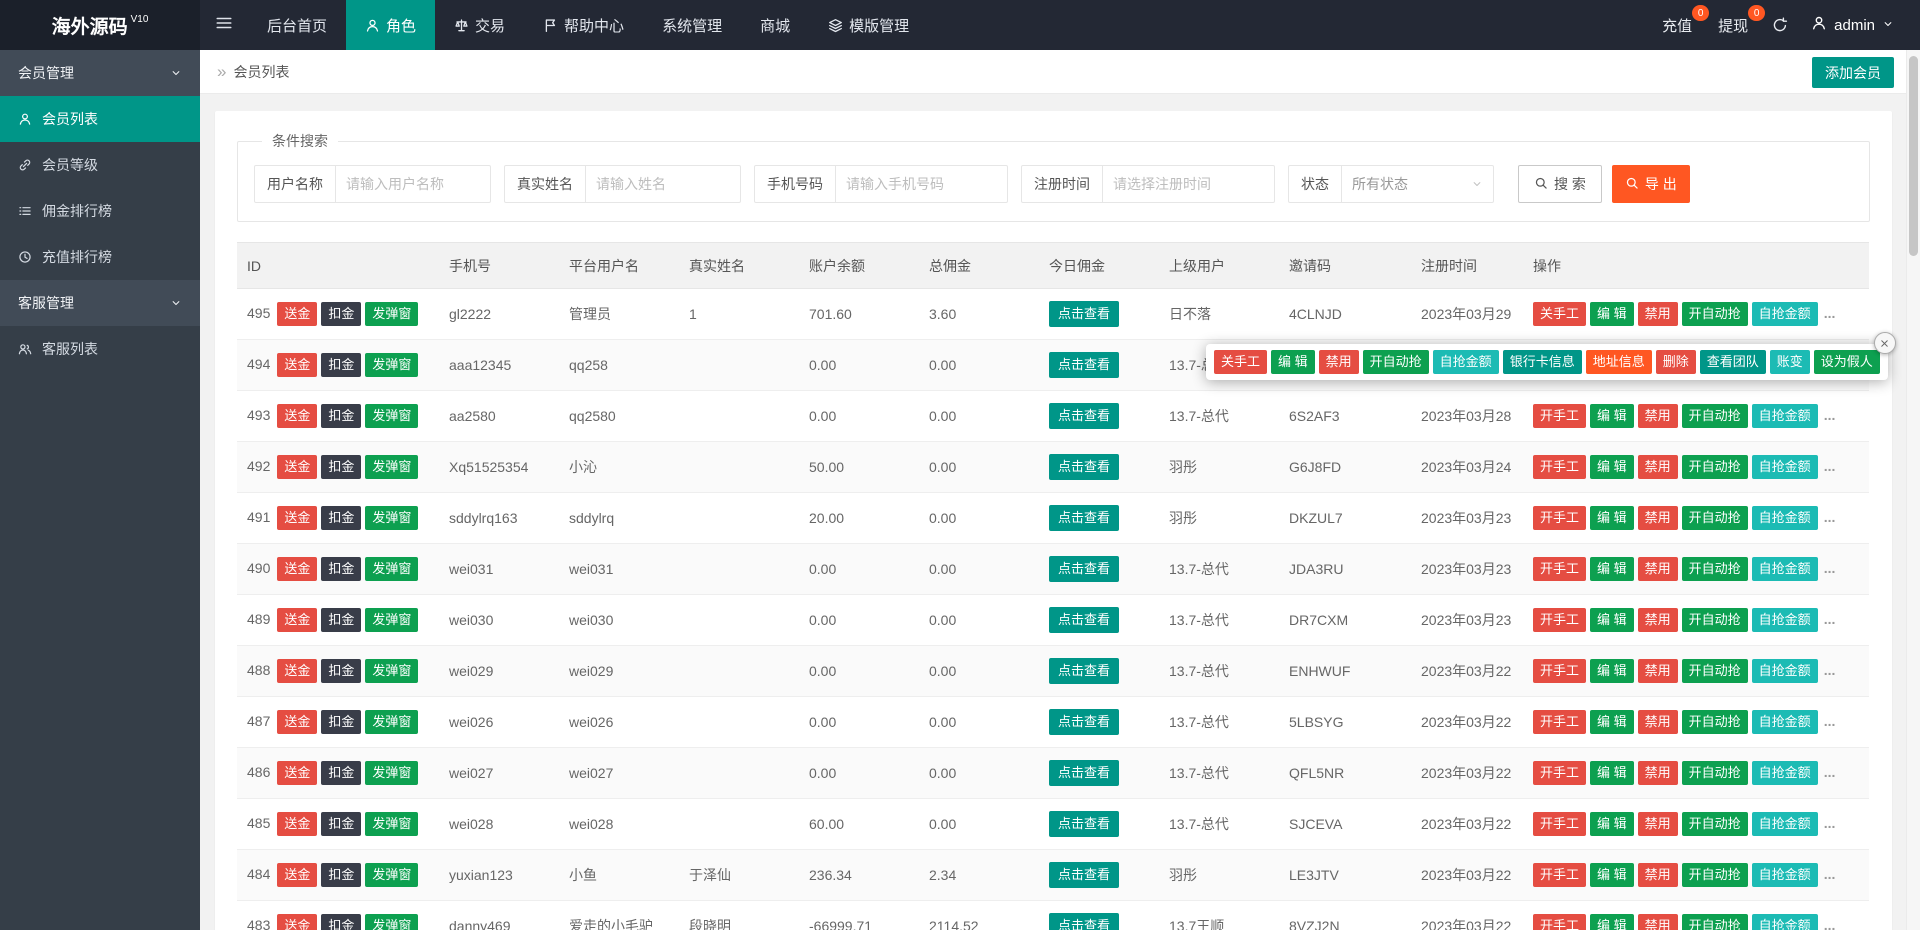  What do you see at coordinates (583, 25) in the screenshot?
I see `nav-item: 帮助中心` at bounding box center [583, 25].